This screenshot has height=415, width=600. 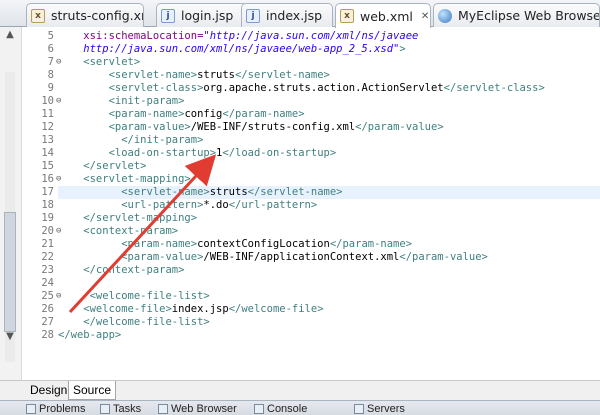 I want to click on tab-struts-config-xml: x struts-config.xml, so click(x=85, y=15).